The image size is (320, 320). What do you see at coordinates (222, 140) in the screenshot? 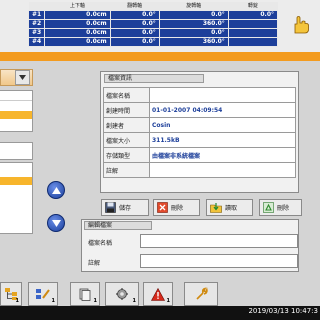
I see `info-value: 311.5kB` at bounding box center [222, 140].